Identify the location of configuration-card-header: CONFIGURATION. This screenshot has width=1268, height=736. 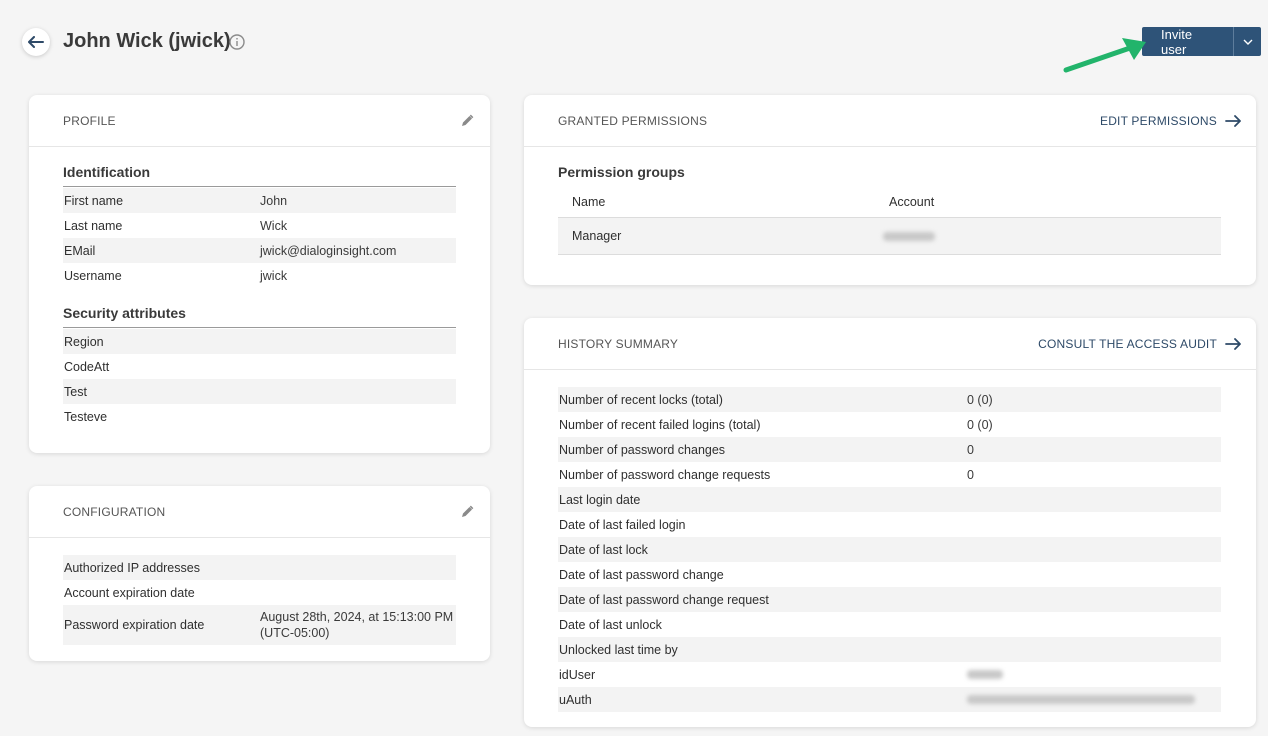
(259, 512).